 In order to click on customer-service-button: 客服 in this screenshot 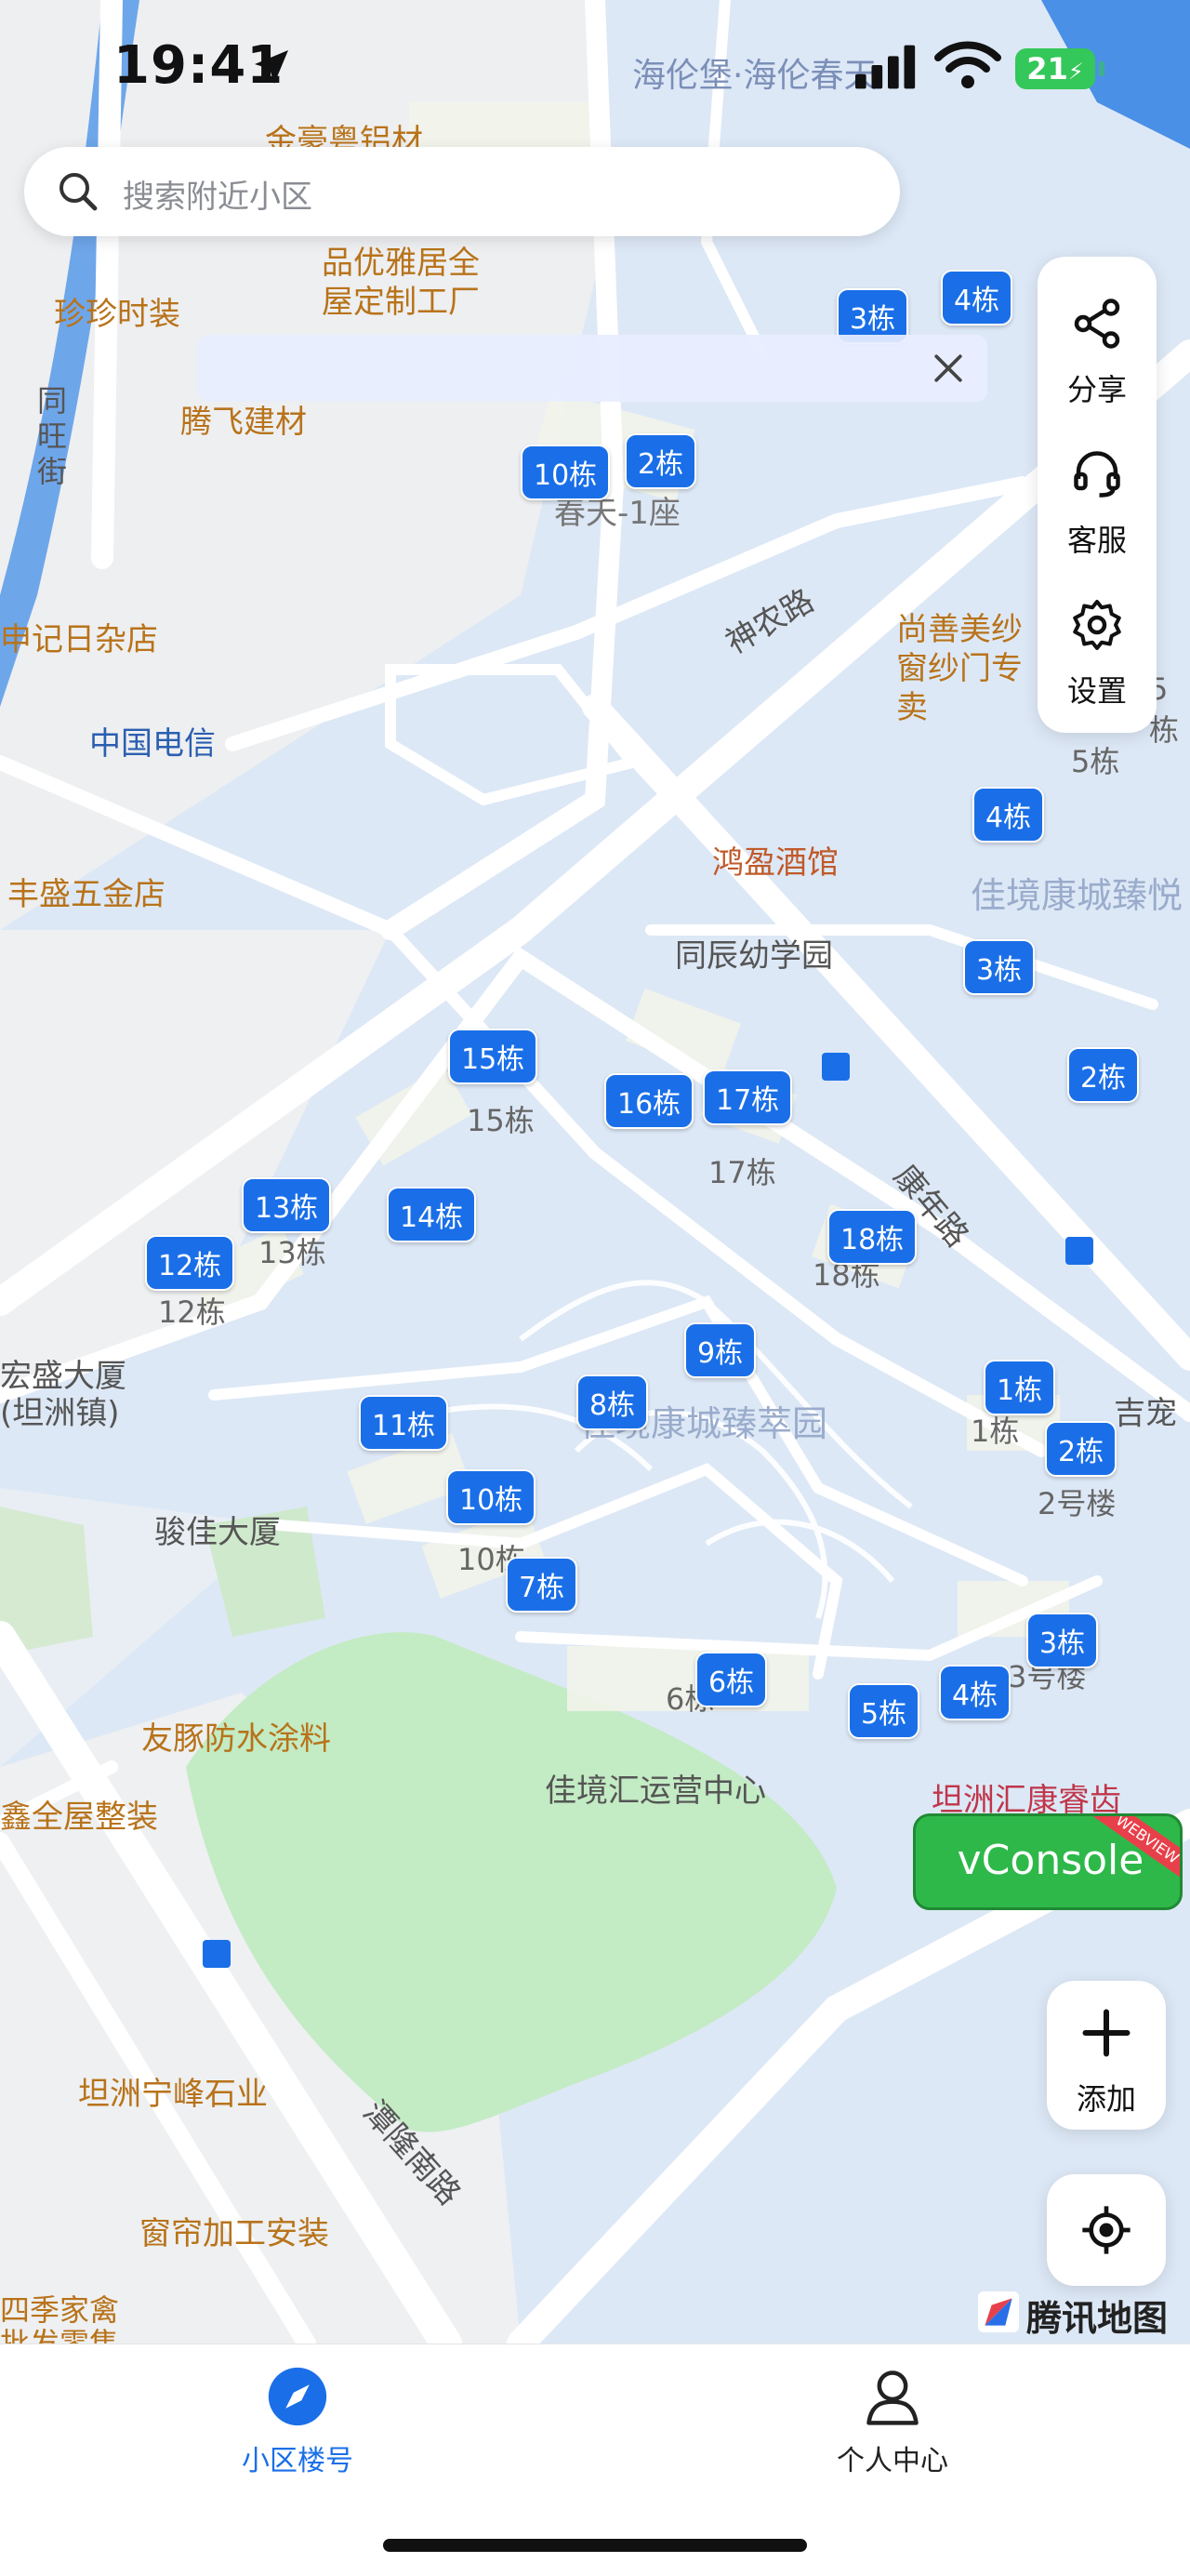, I will do `click(1097, 490)`.